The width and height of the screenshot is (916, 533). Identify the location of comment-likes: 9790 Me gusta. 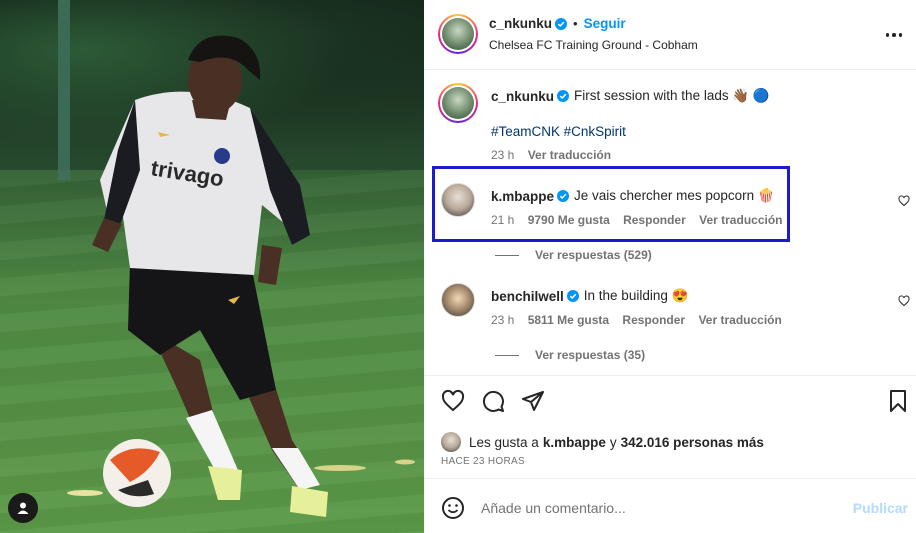
(569, 220).